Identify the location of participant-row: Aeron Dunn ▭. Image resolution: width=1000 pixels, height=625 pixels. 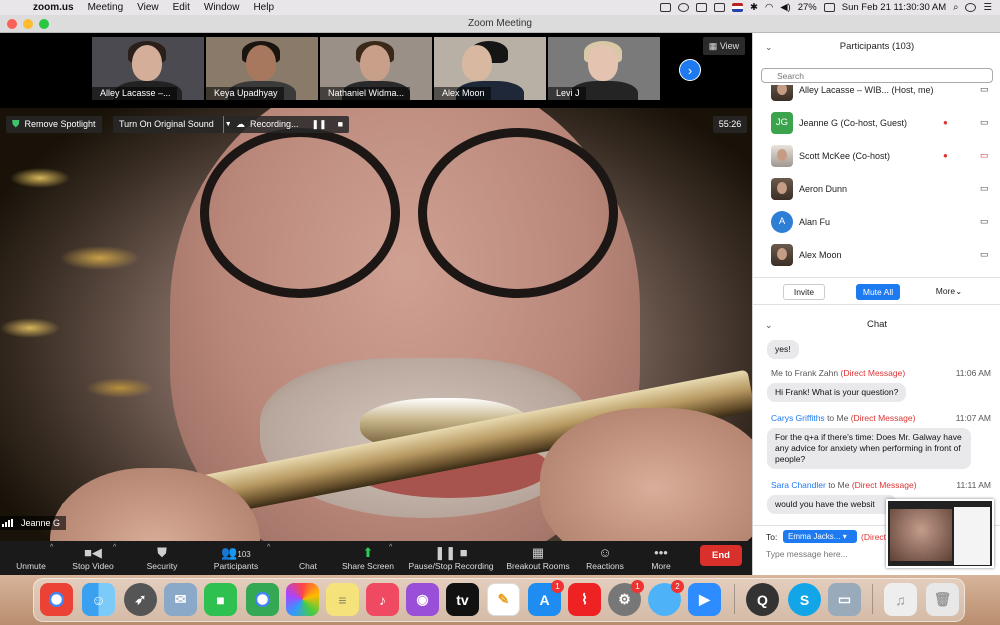
(876, 188).